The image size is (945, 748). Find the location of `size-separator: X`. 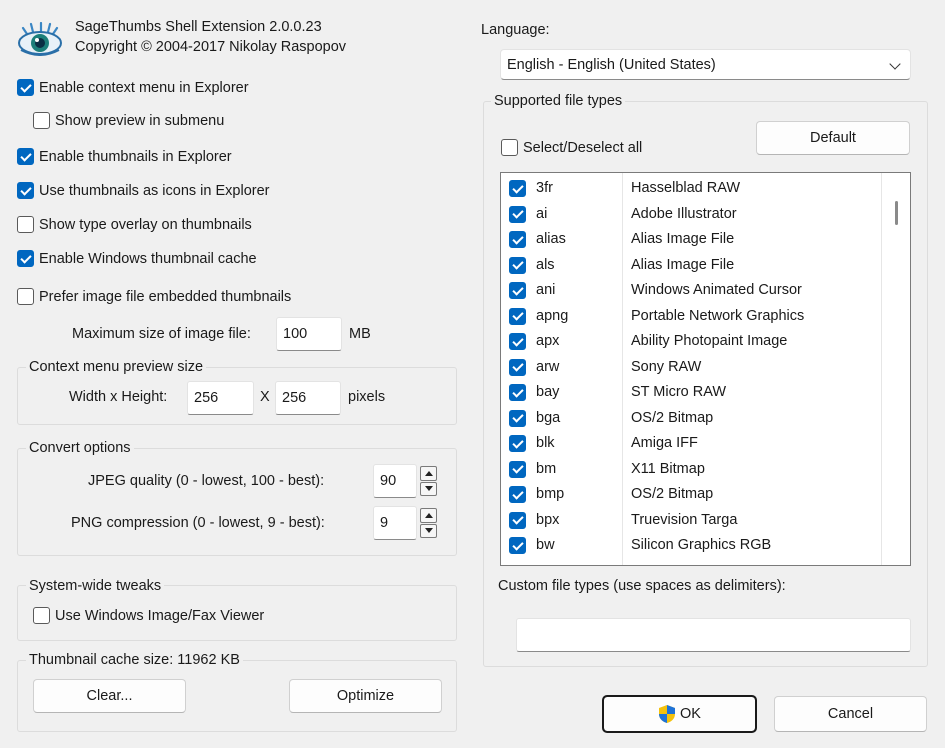

size-separator: X is located at coordinates (265, 397).